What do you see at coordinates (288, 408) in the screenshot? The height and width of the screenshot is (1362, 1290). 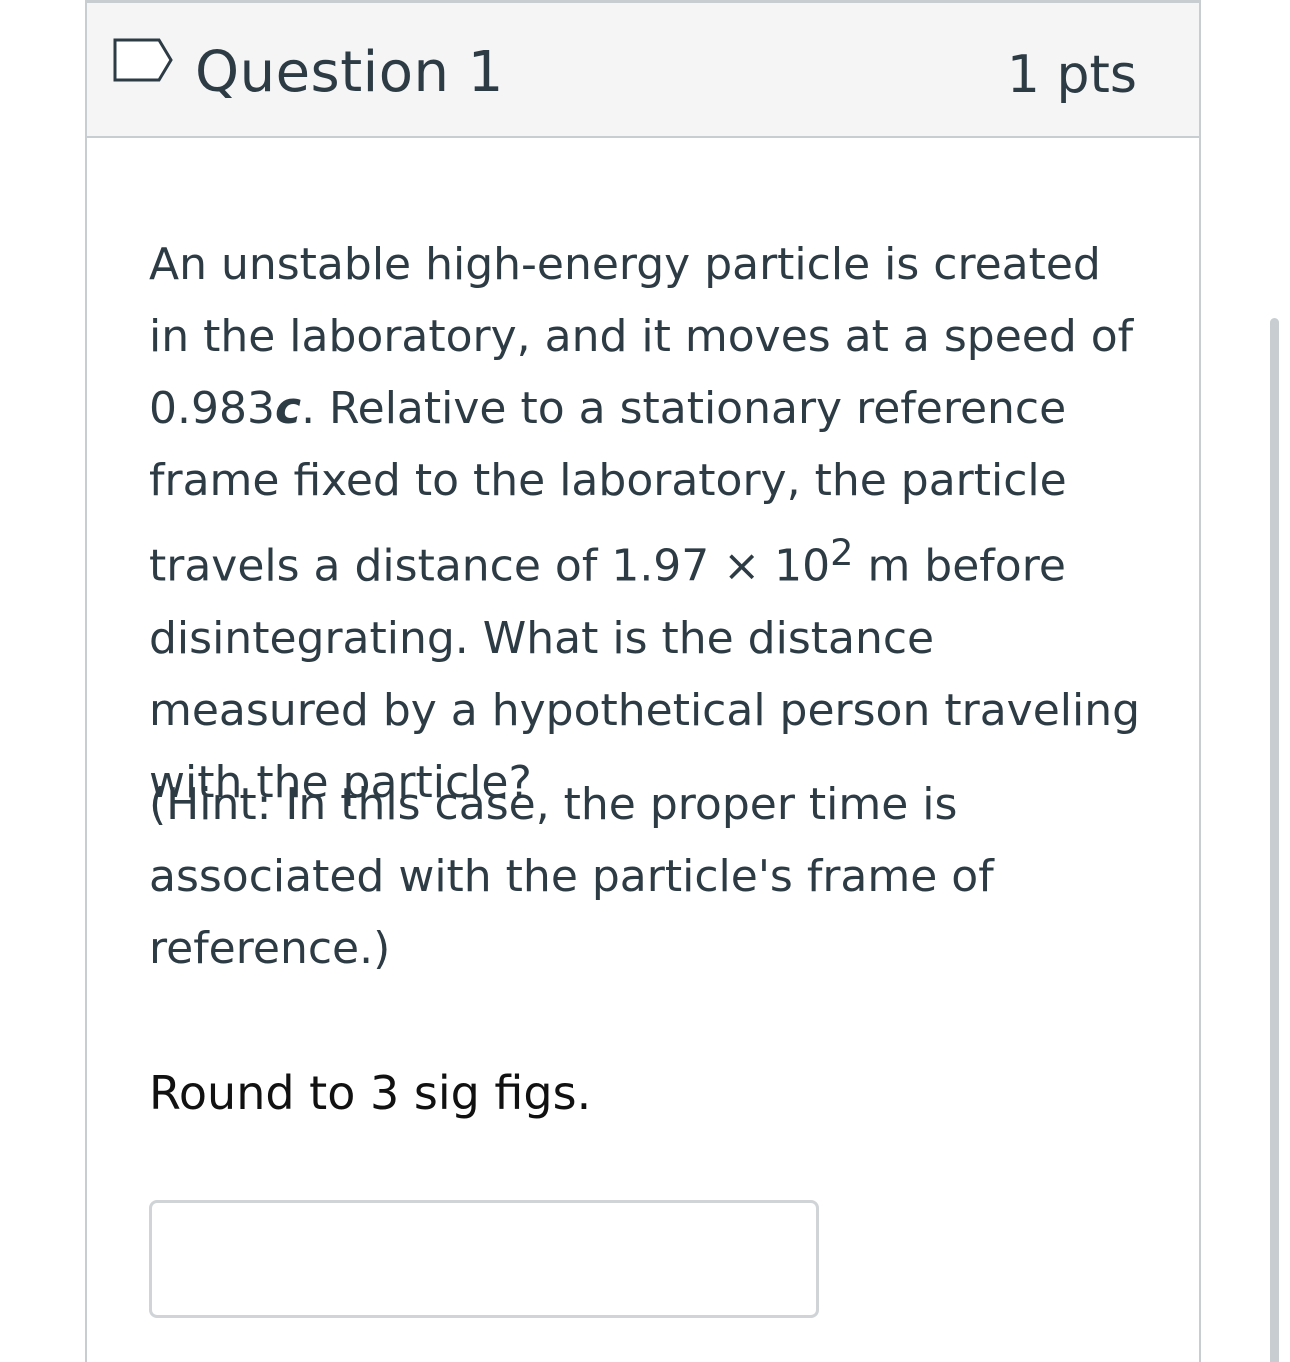 I see `speed-of-light-symbol: c` at bounding box center [288, 408].